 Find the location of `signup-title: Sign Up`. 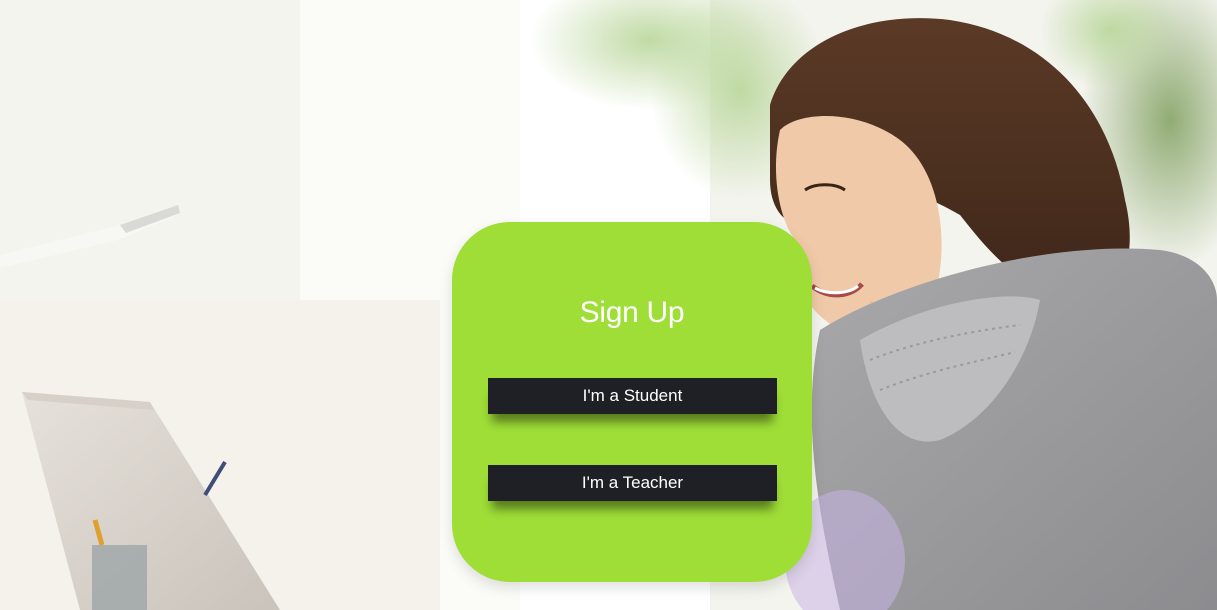

signup-title: Sign Up is located at coordinates (632, 312).